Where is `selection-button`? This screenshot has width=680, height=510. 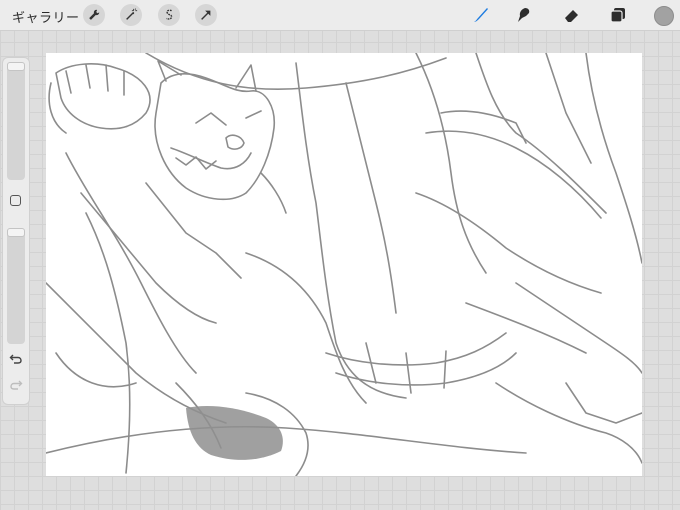 selection-button is located at coordinates (169, 15).